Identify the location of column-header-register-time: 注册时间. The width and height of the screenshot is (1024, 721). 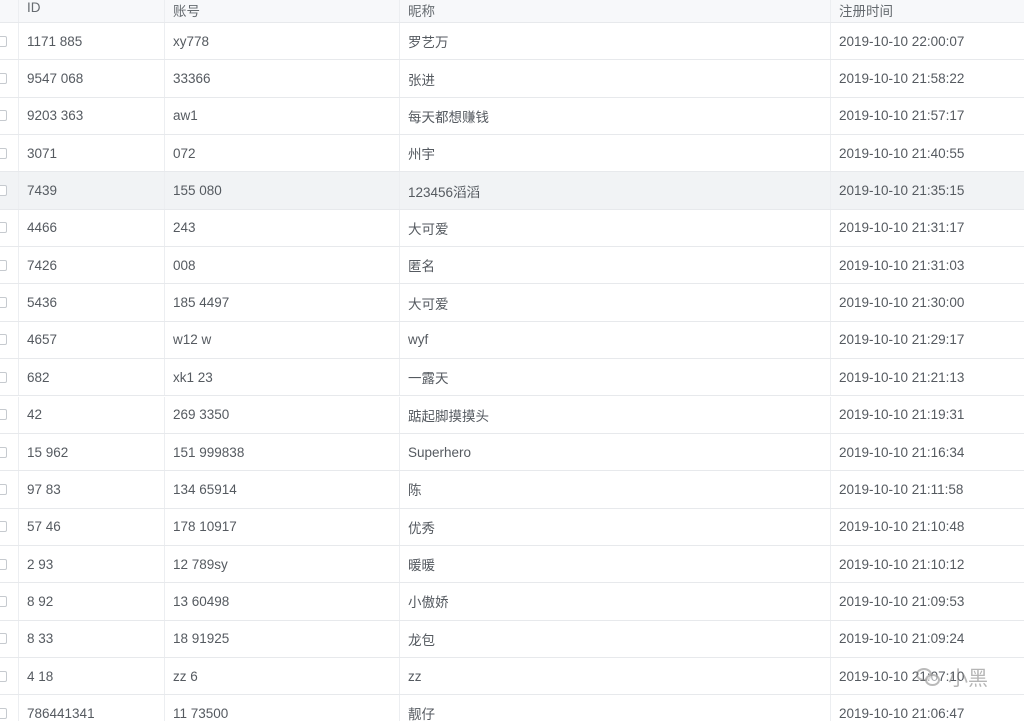
(927, 11).